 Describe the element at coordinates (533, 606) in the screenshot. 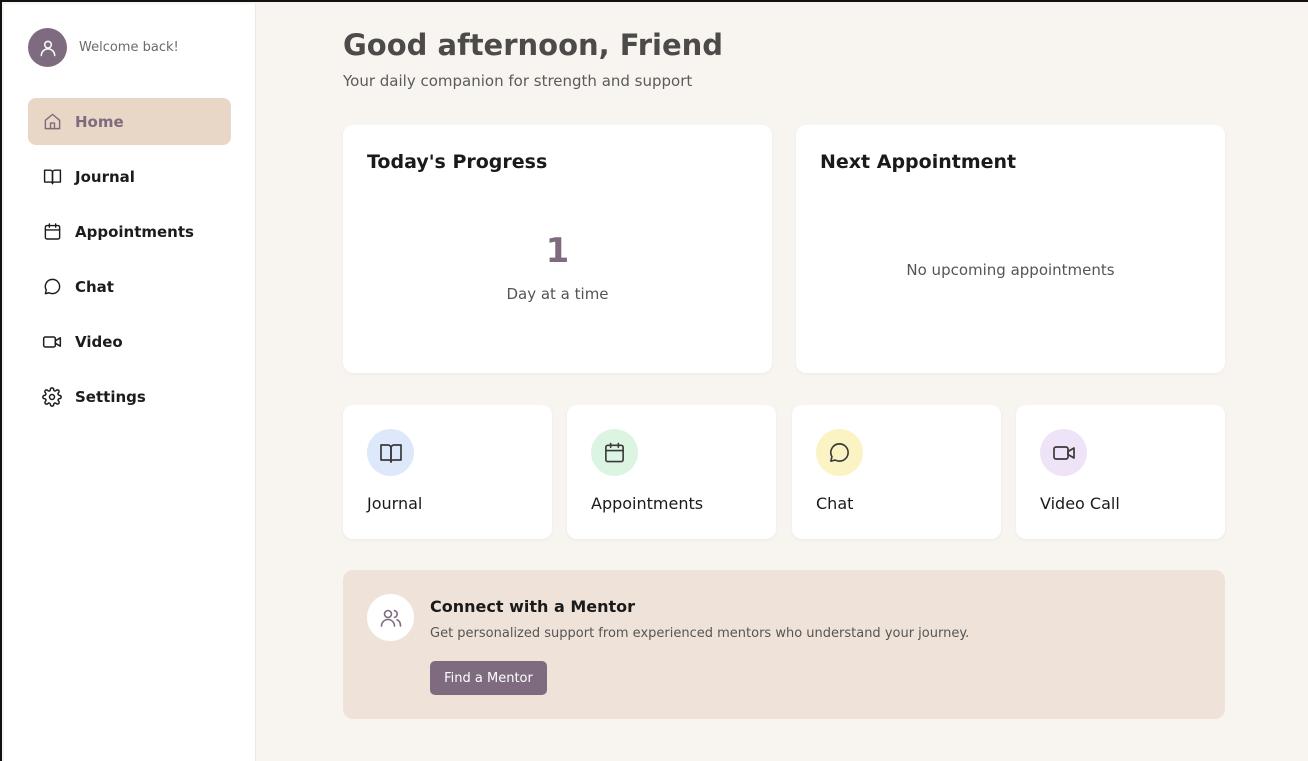

I see `mentor-title: Connect with a Mentor` at that location.